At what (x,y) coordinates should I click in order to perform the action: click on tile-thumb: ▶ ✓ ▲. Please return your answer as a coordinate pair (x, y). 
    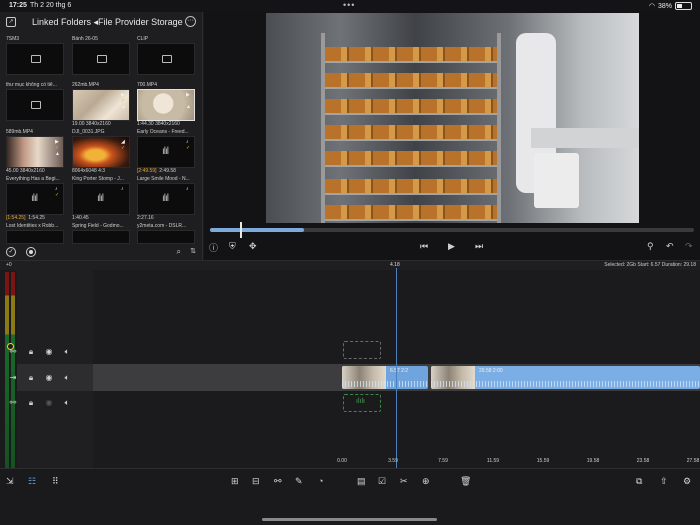
    Looking at the image, I should click on (101, 105).